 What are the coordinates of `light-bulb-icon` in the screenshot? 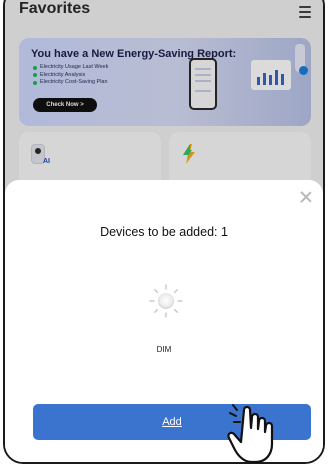 It's located at (166, 301).